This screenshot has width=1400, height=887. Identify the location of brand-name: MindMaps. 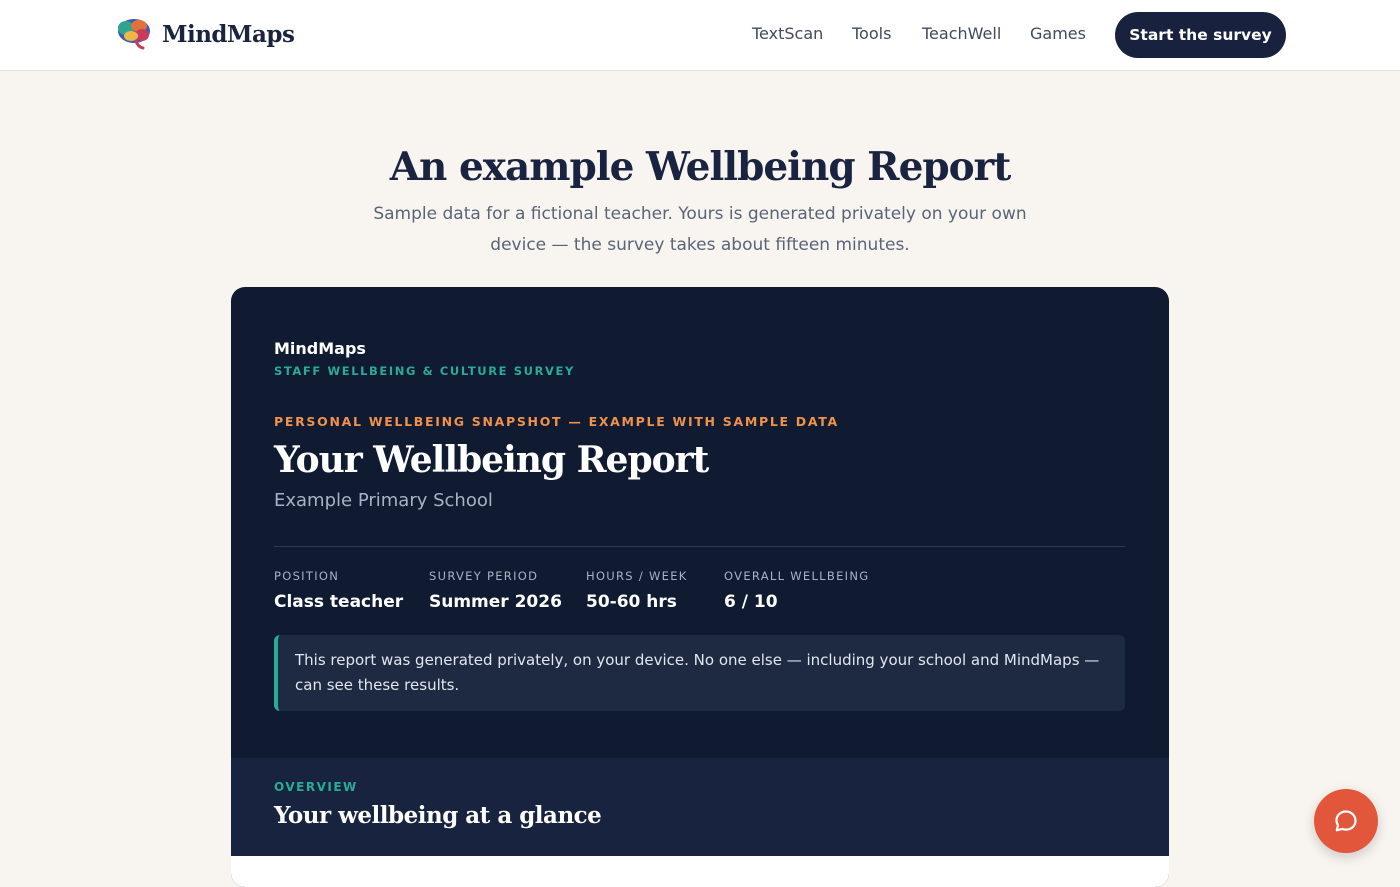
(228, 34).